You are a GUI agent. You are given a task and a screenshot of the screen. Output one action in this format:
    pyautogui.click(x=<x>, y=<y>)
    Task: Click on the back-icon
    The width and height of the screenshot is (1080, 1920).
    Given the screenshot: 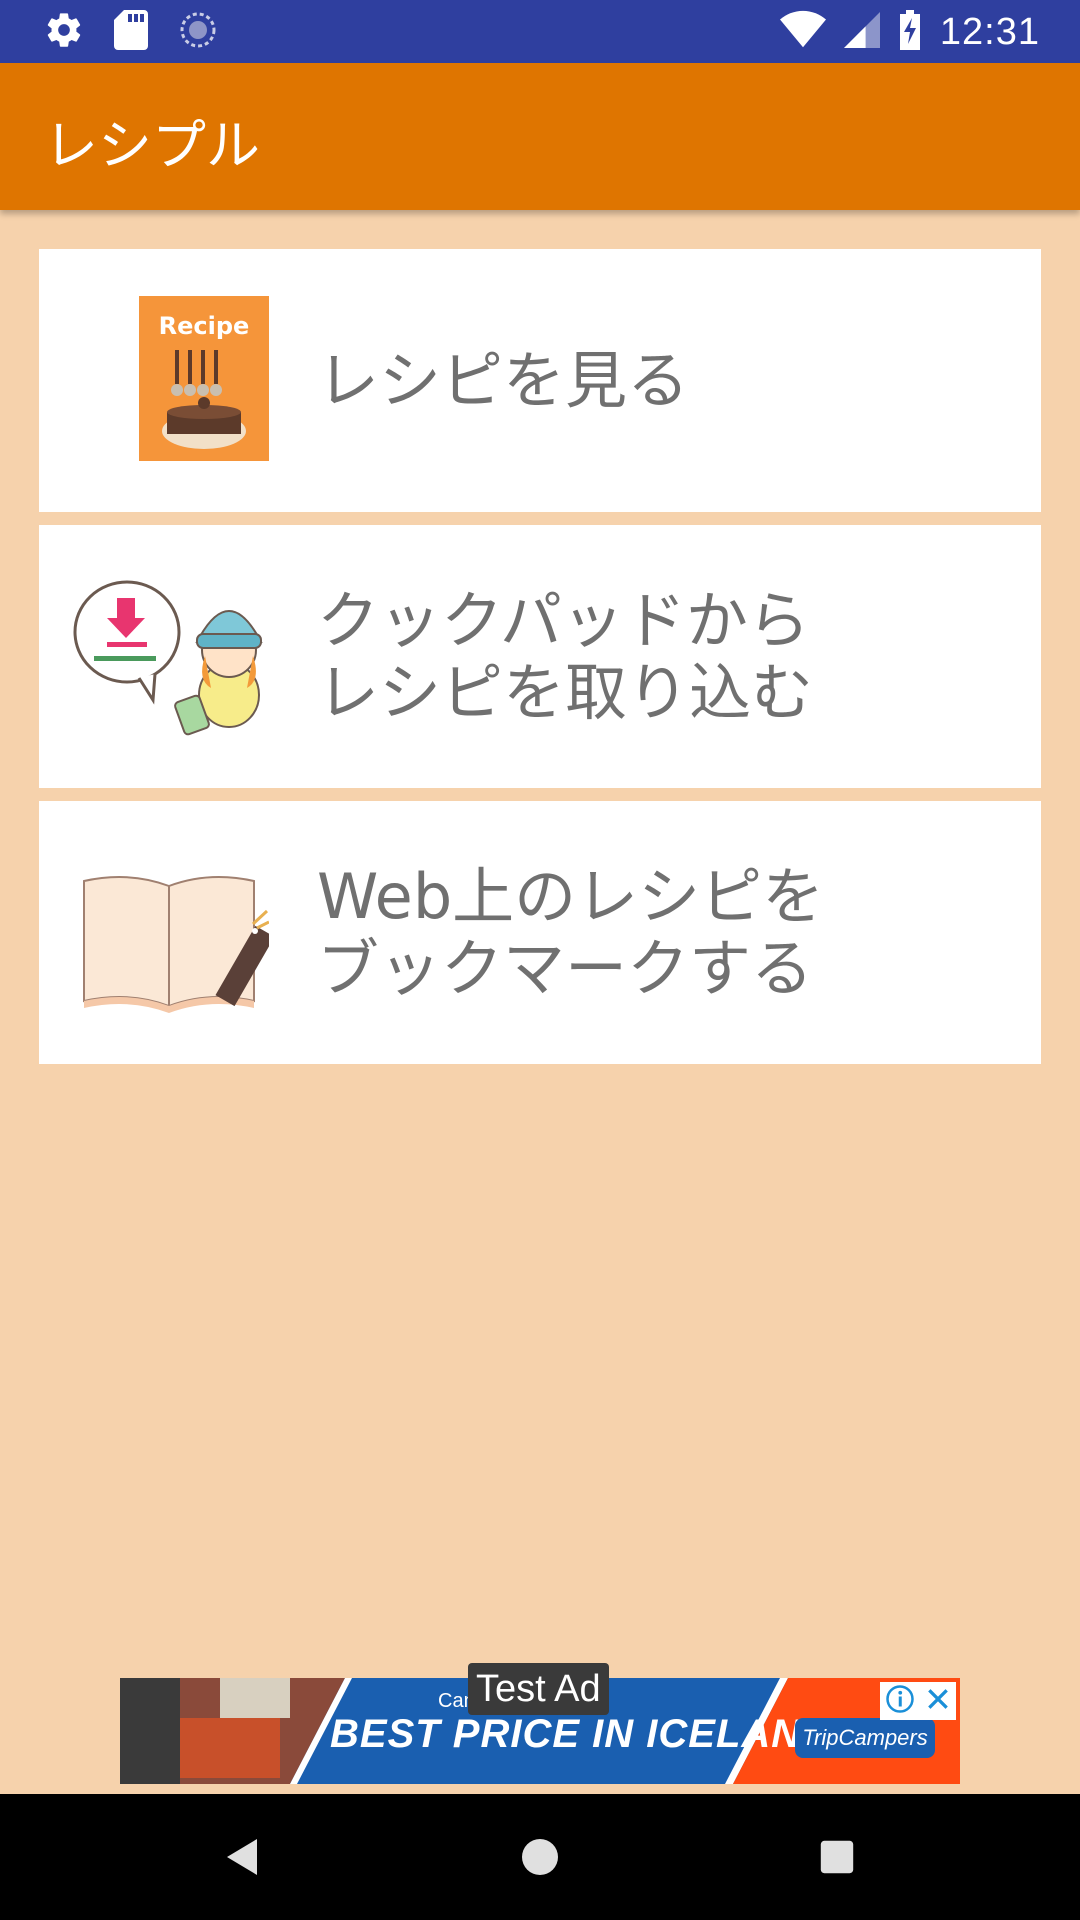 What is the action you would take?
    pyautogui.click(x=243, y=1857)
    